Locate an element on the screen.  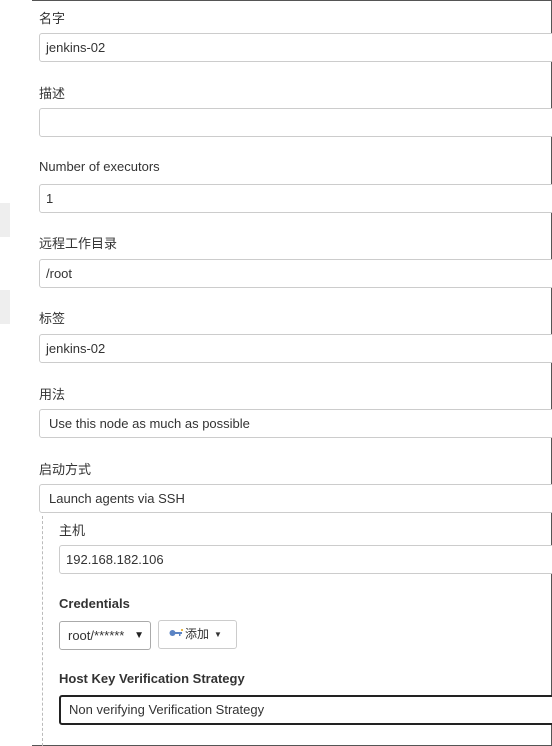
labels-label: 标签 is located at coordinates (52, 318).